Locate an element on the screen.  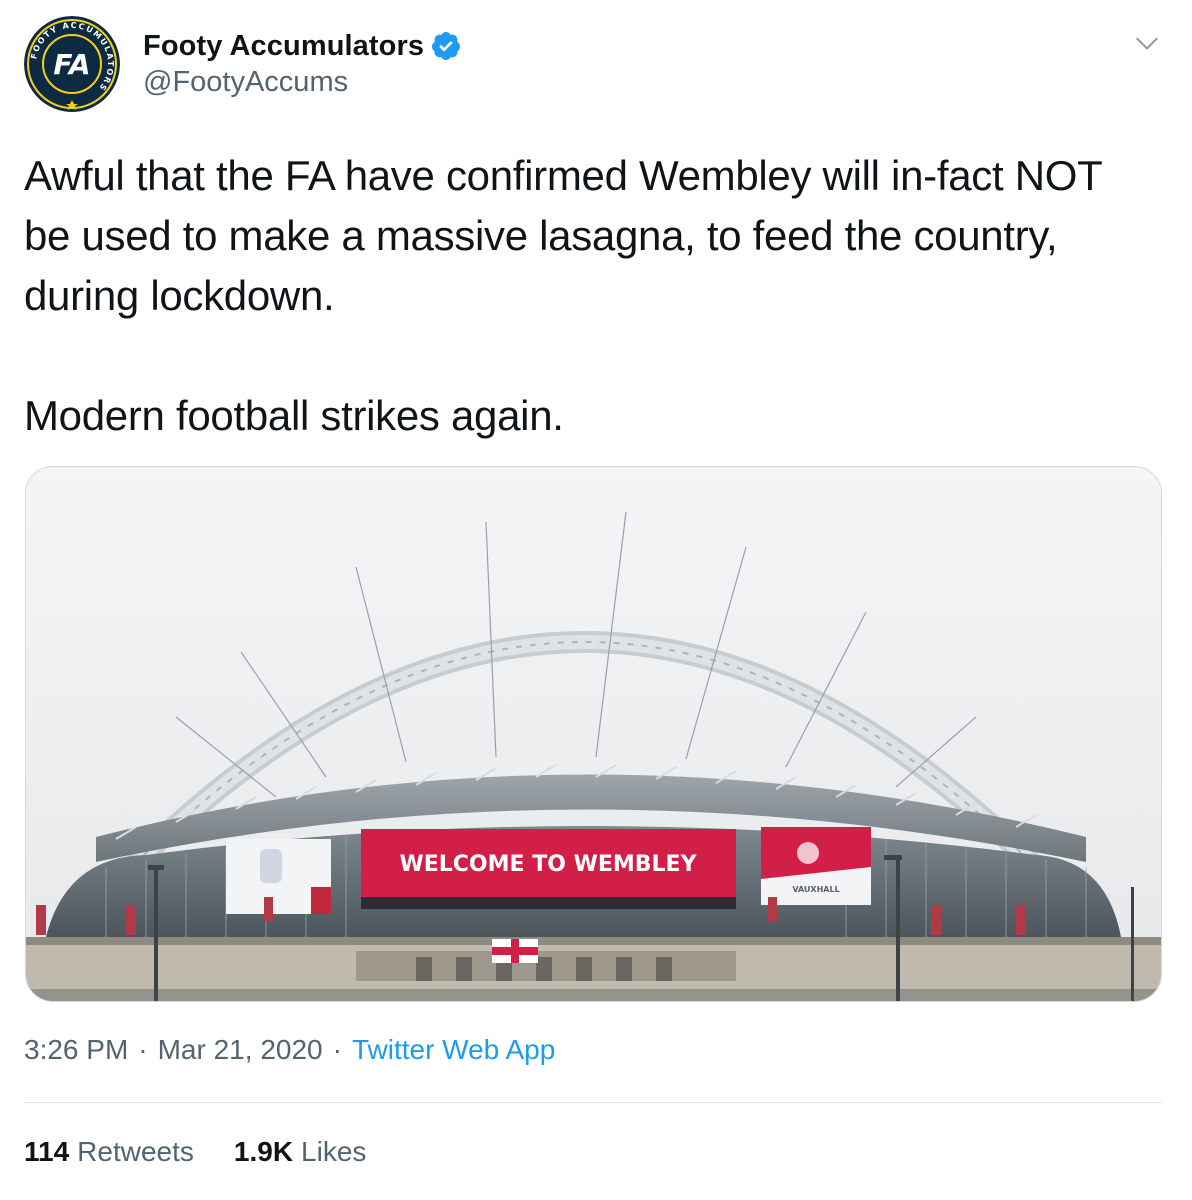
retweets-stat: 114 Retweets is located at coordinates (109, 1152).